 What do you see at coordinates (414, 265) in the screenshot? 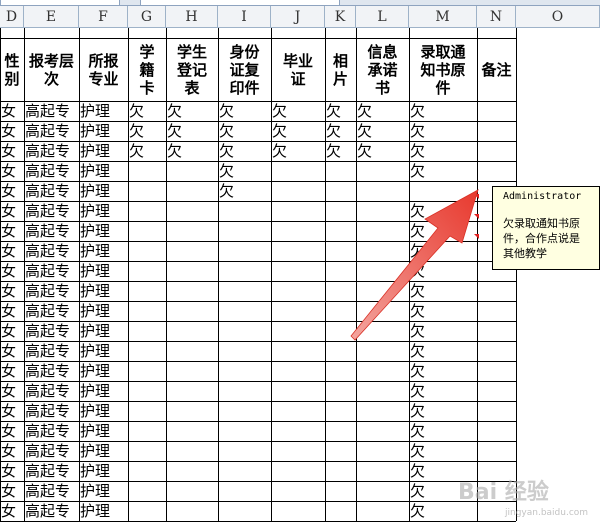
I see `arrow-shape` at bounding box center [414, 265].